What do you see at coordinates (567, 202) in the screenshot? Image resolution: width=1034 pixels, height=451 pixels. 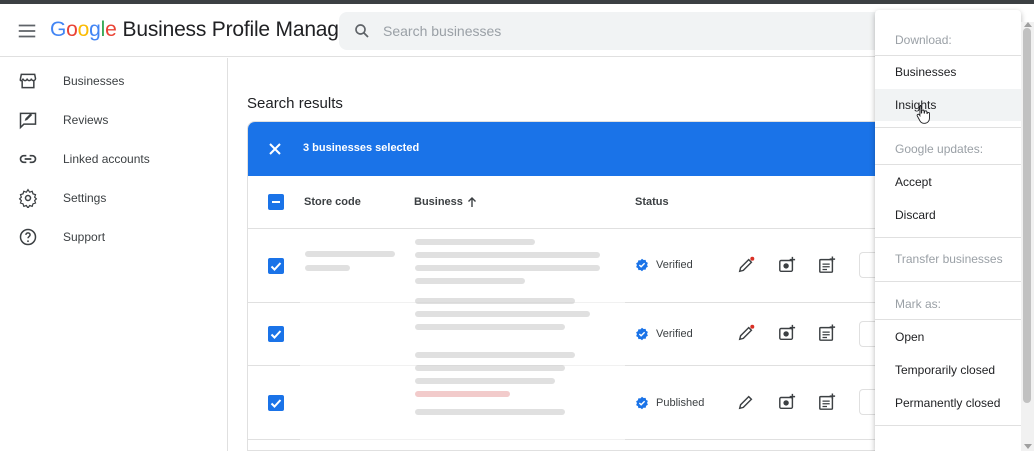 I see `table-header: Store code Business Status` at bounding box center [567, 202].